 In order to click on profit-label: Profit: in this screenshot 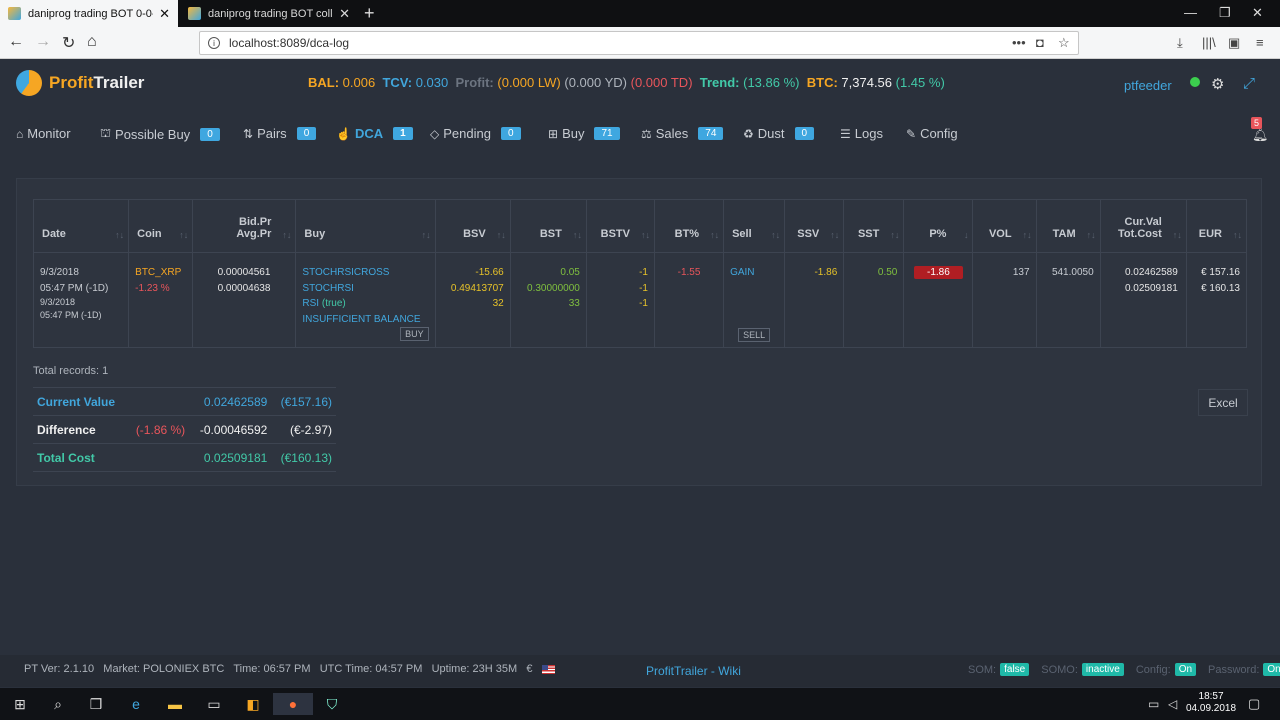, I will do `click(474, 82)`.